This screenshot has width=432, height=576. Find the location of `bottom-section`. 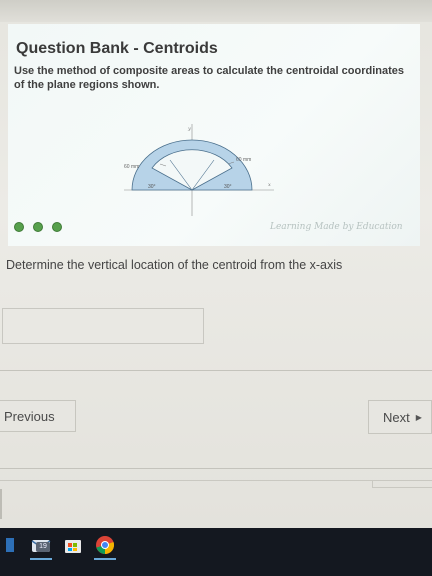

bottom-section is located at coordinates (216, 504).